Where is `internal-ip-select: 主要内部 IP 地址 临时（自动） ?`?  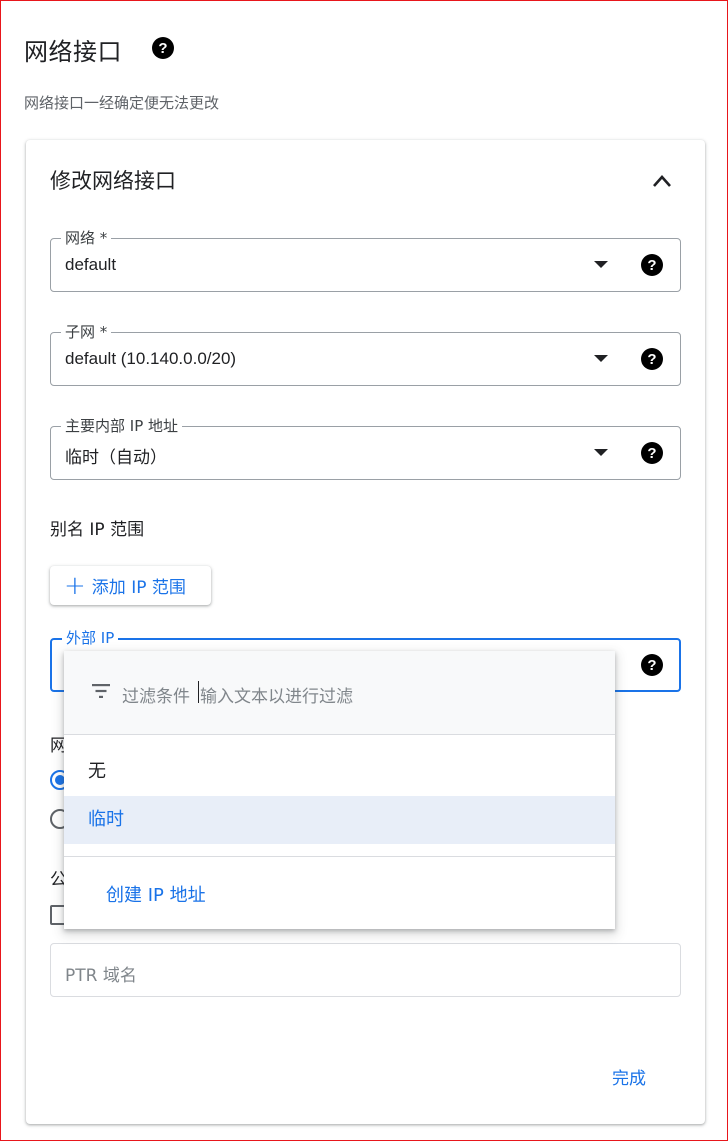
internal-ip-select: 主要内部 IP 地址 临时（自动） ? is located at coordinates (365, 447).